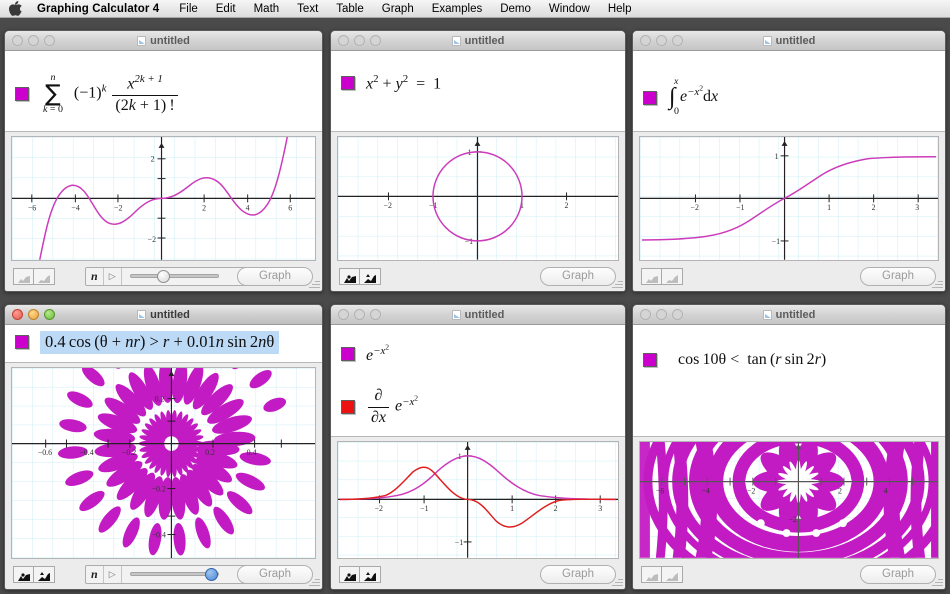 The width and height of the screenshot is (950, 594). Describe the element at coordinates (267, 9) in the screenshot. I see `menu-math: Math` at that location.